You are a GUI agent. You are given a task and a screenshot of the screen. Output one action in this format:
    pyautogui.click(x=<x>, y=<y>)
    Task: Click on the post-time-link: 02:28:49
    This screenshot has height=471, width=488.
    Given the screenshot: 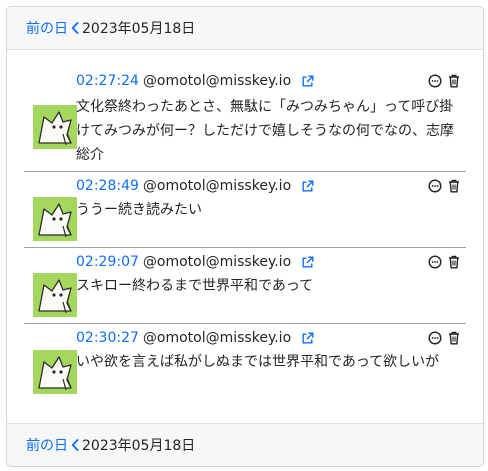 What is the action you would take?
    pyautogui.click(x=107, y=186)
    